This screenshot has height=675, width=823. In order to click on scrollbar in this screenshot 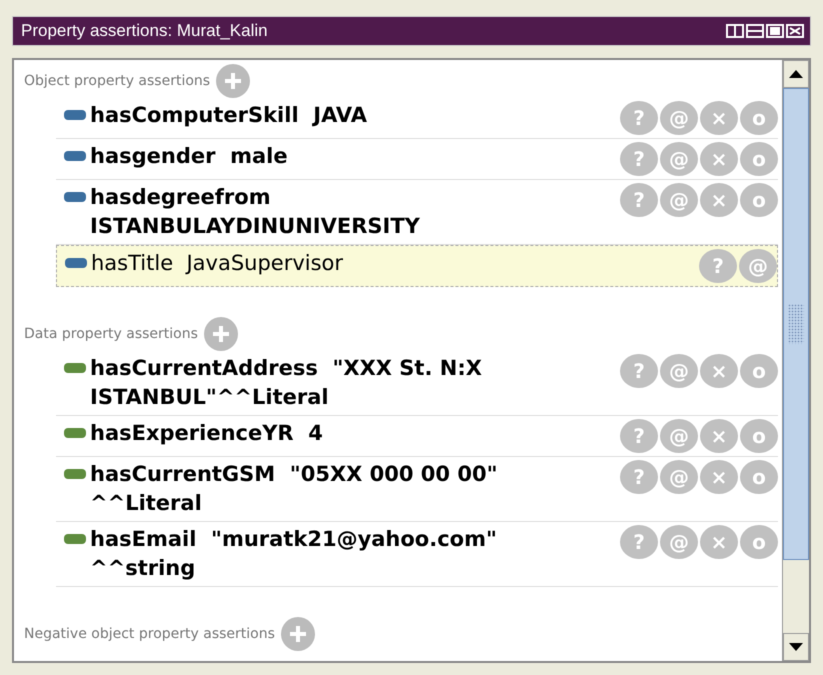, I will do `click(795, 360)`.